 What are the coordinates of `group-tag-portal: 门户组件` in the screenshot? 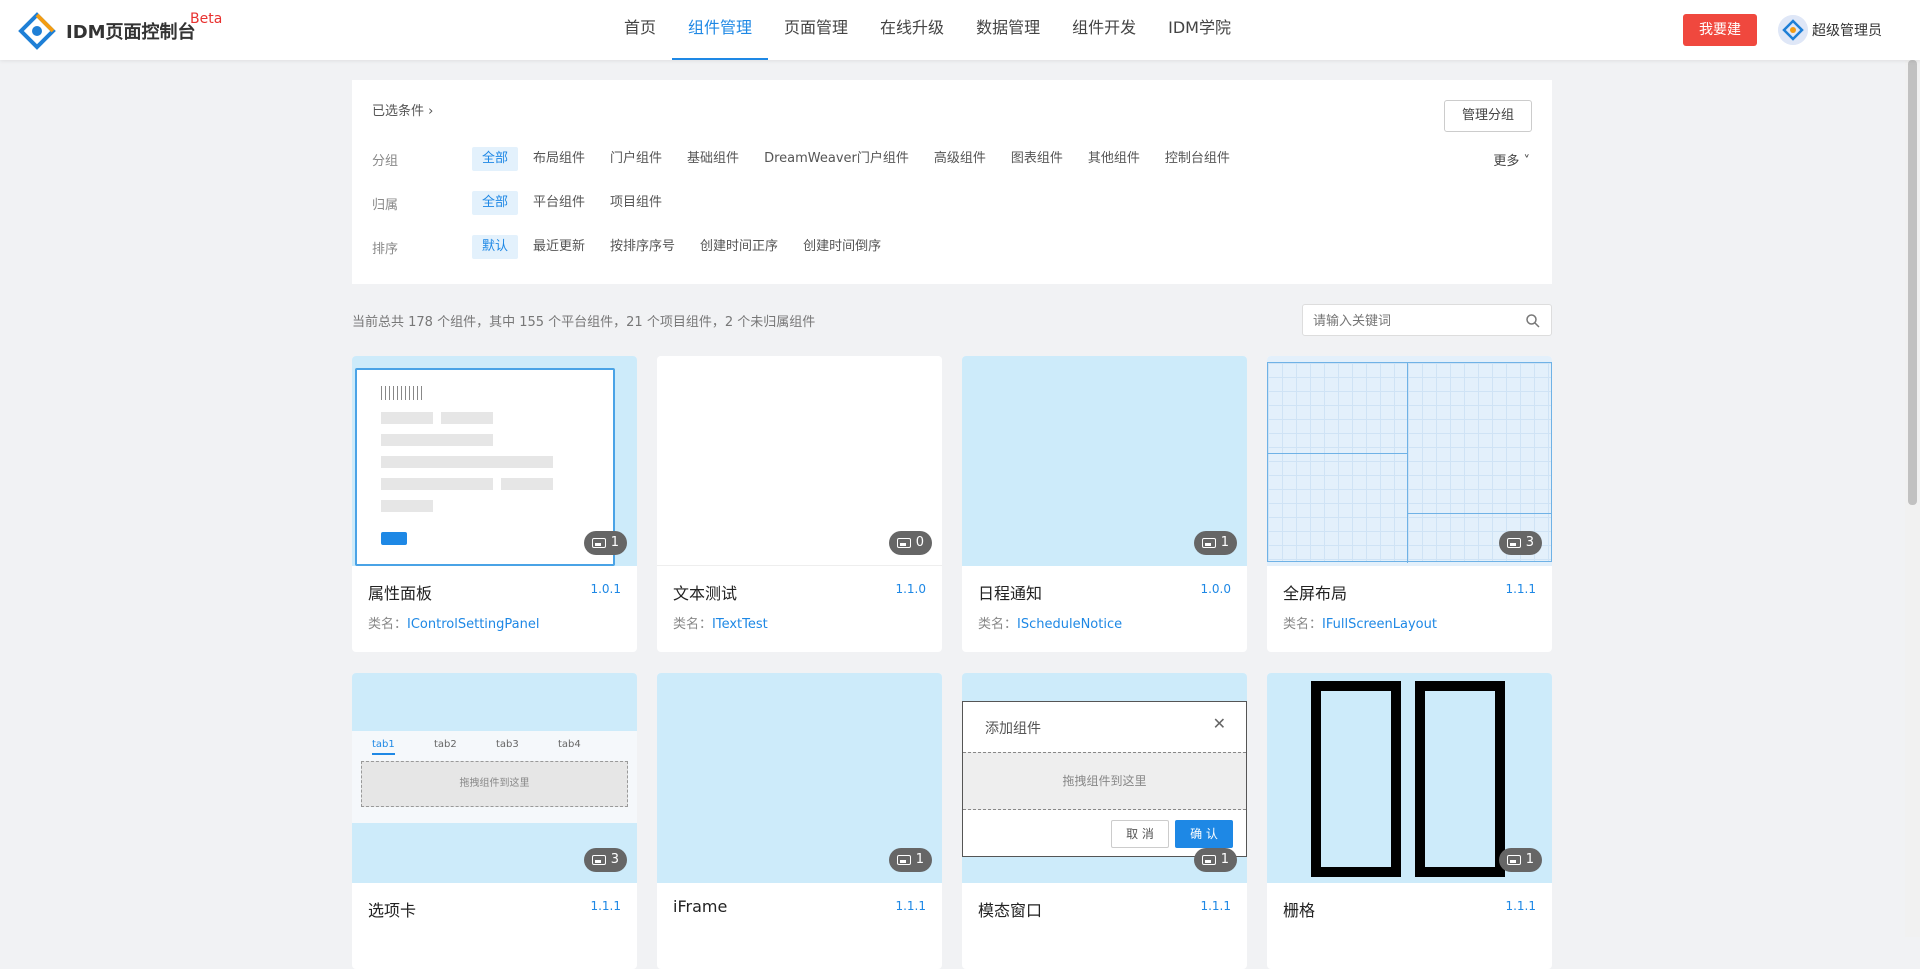 It's located at (636, 159).